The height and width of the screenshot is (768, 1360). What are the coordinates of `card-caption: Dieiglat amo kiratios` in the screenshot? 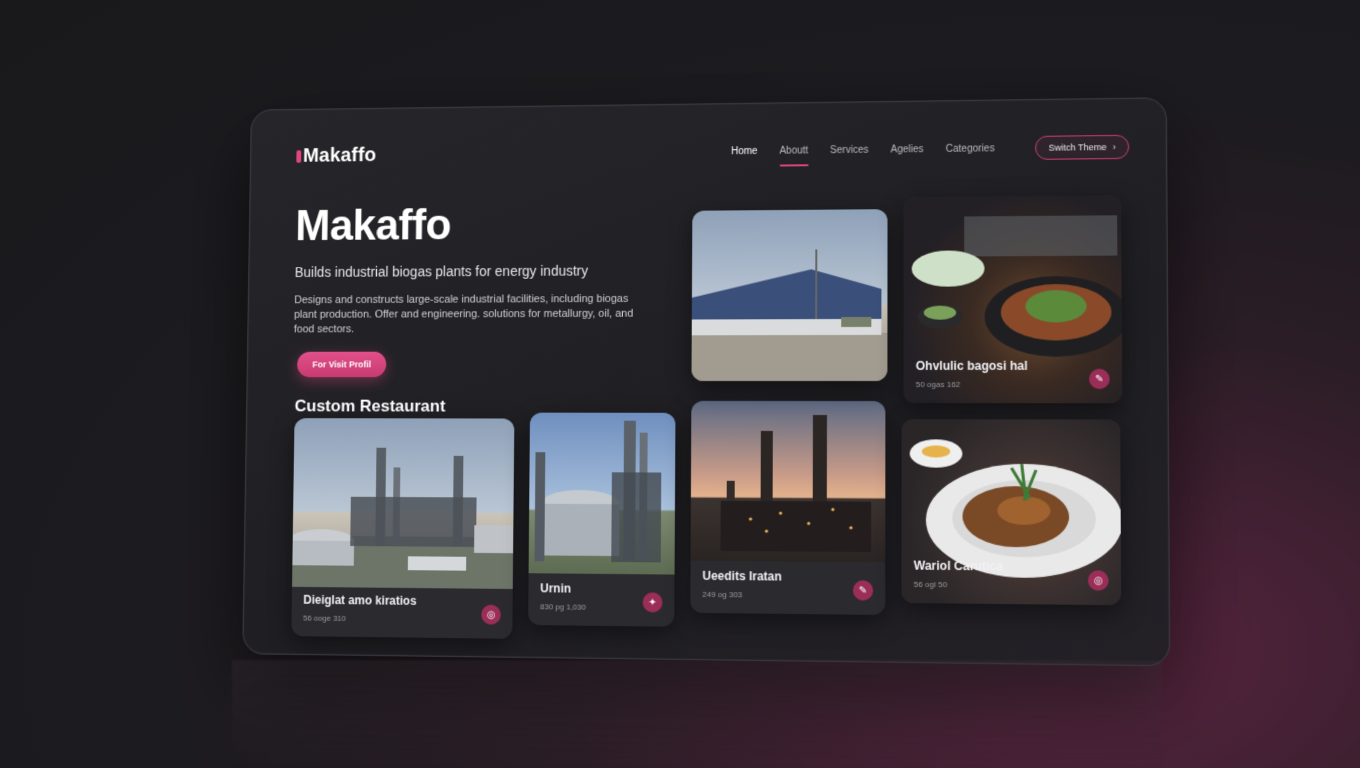 It's located at (360, 600).